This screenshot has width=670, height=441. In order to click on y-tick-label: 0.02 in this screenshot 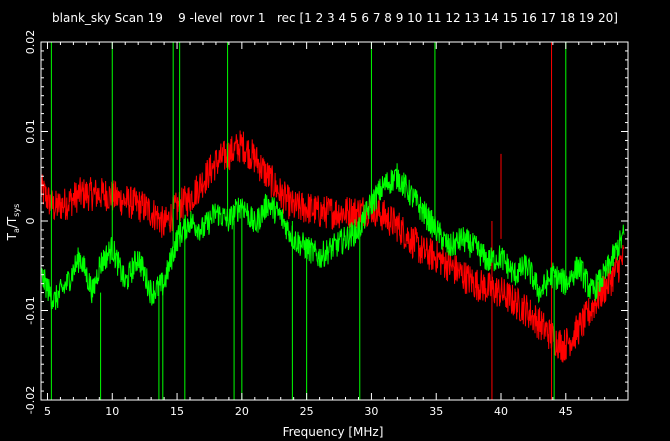, I will do `click(30, 42)`.